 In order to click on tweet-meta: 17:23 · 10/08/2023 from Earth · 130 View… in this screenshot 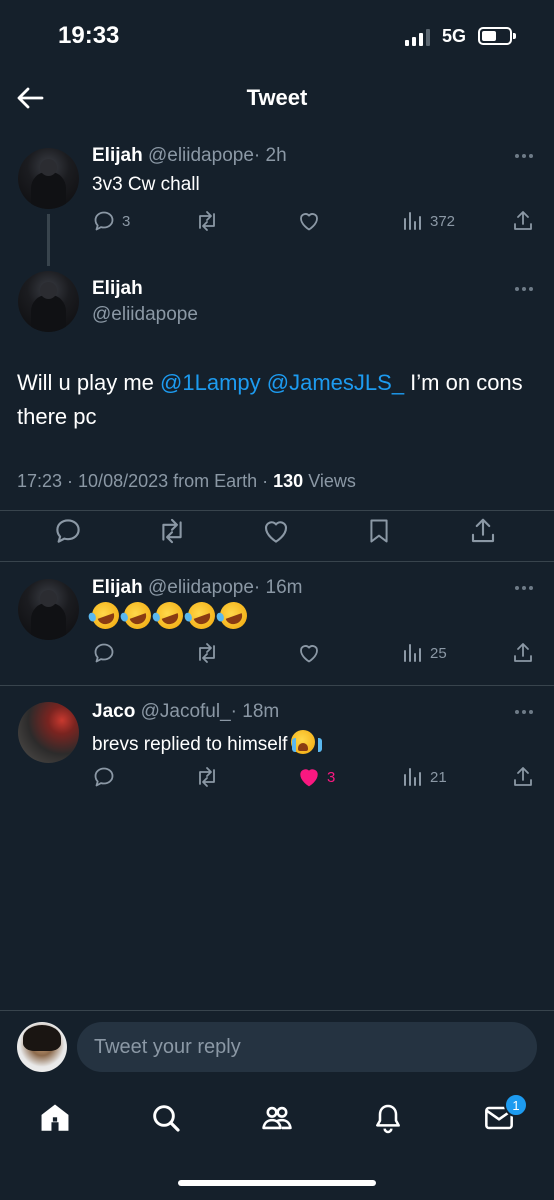, I will do `click(186, 481)`.